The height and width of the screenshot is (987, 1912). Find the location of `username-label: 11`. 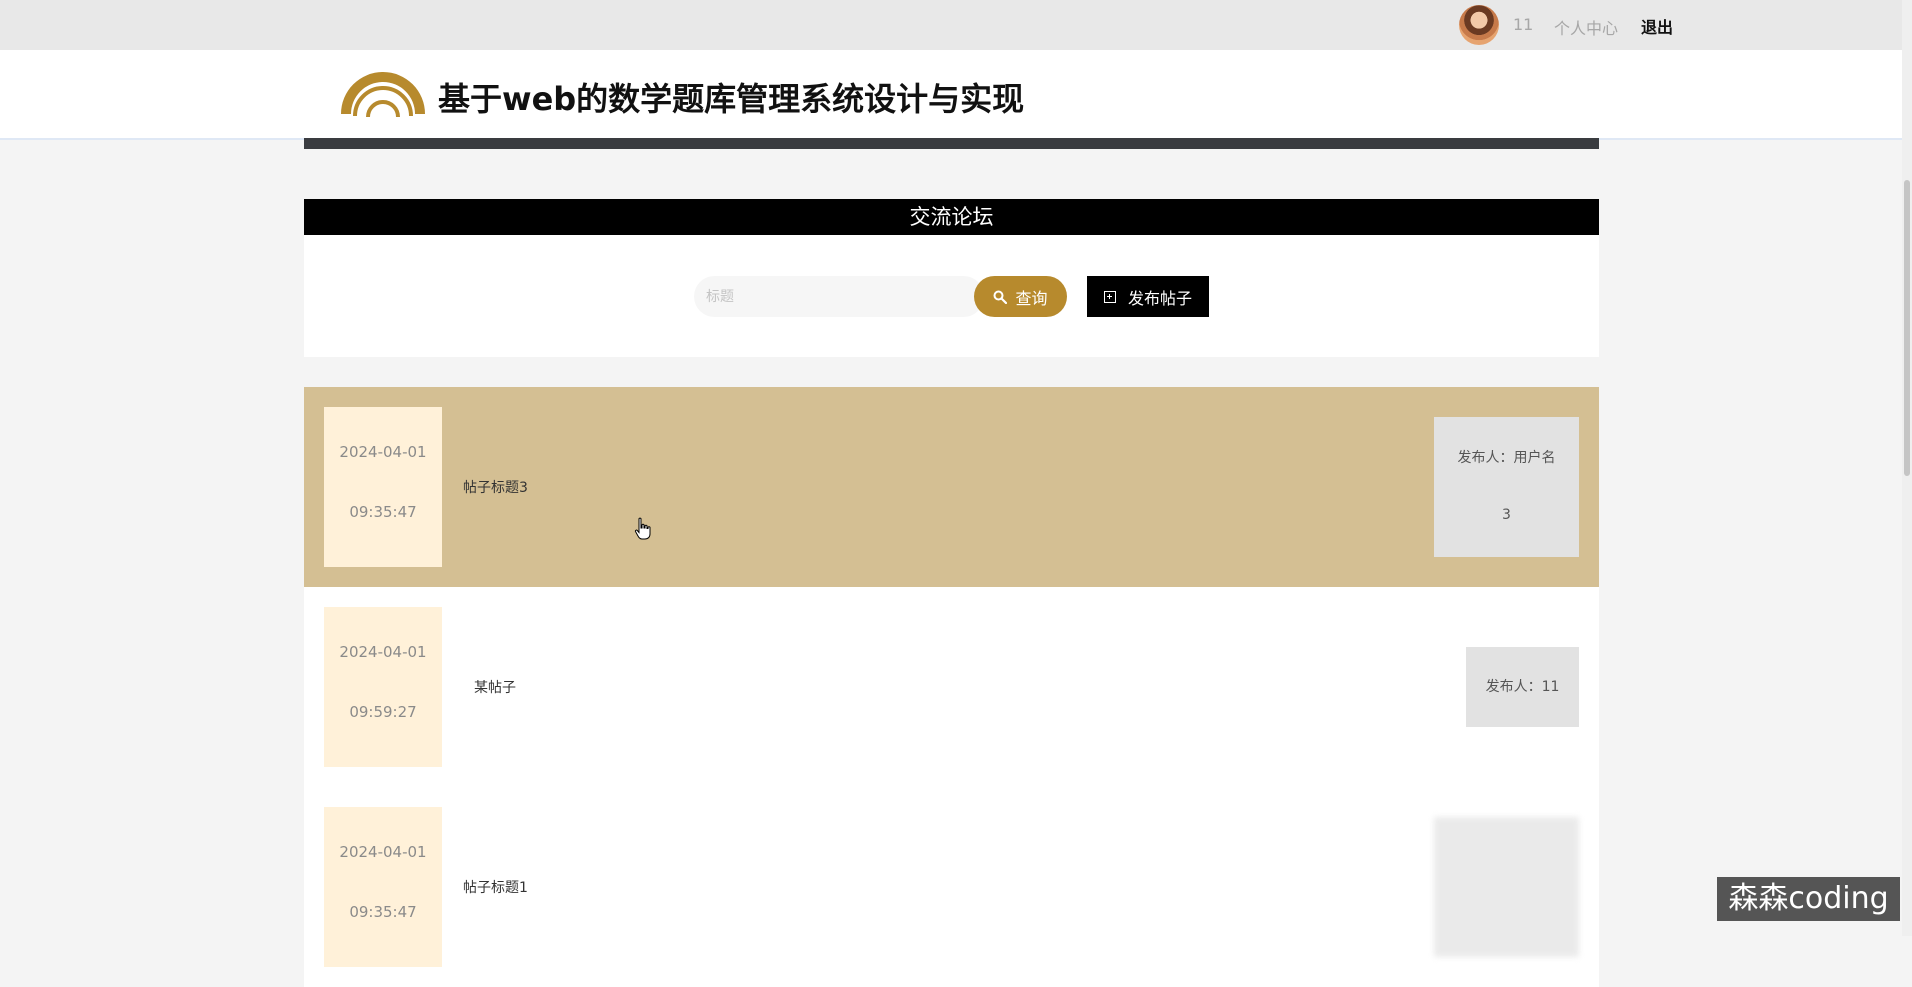

username-label: 11 is located at coordinates (1523, 24).